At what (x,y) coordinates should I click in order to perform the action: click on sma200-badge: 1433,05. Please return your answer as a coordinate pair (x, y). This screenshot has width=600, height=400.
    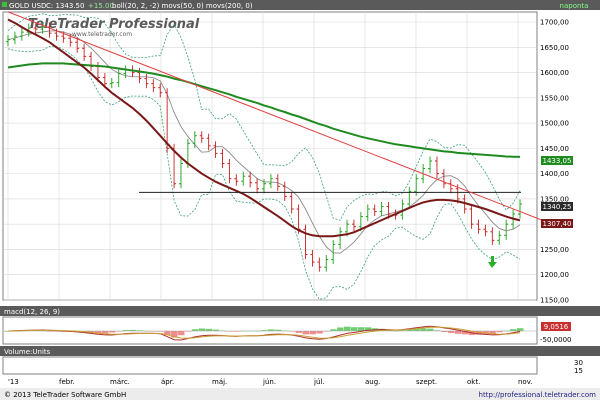
    Looking at the image, I should click on (557, 160).